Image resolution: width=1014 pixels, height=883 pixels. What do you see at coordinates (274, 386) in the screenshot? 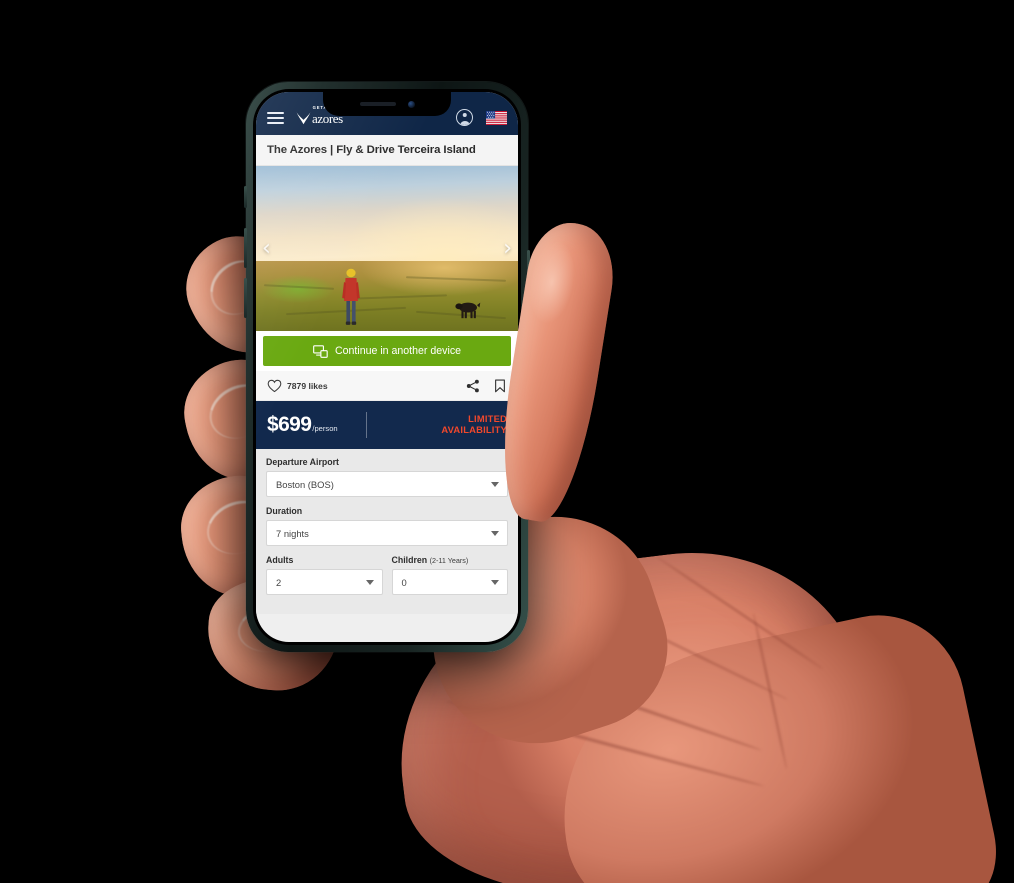
I see `heart-outline-icon` at bounding box center [274, 386].